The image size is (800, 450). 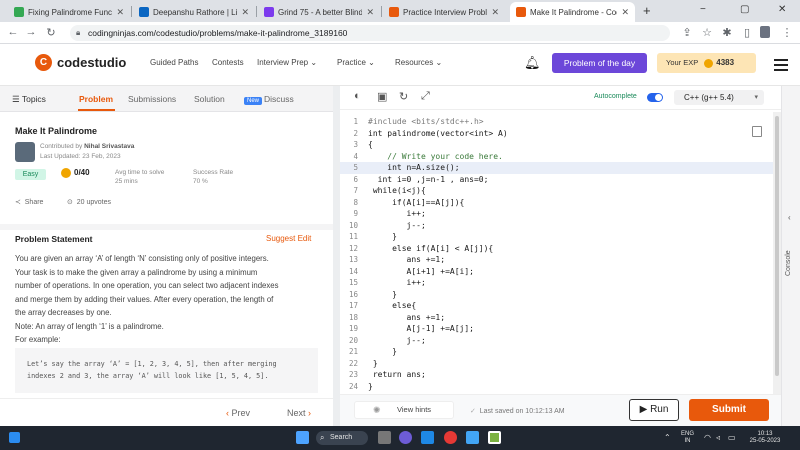 What do you see at coordinates (572, 12) in the screenshot?
I see `browser-tab: Make It Palindrome - Code ✕` at bounding box center [572, 12].